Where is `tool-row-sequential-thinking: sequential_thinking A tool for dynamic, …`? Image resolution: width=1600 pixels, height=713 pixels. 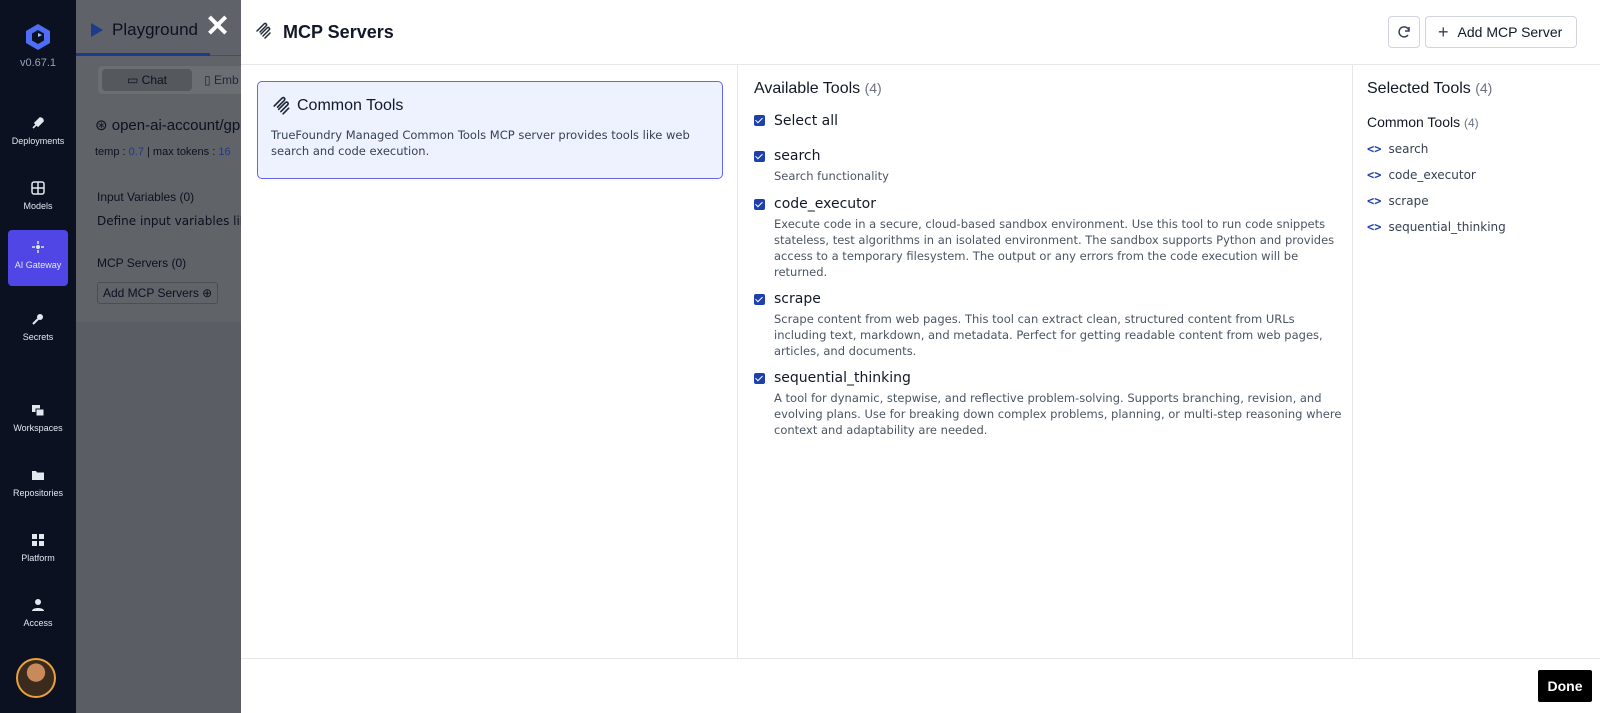 tool-row-sequential-thinking: sequential_thinking A tool for dynamic, … is located at coordinates (1049, 404).